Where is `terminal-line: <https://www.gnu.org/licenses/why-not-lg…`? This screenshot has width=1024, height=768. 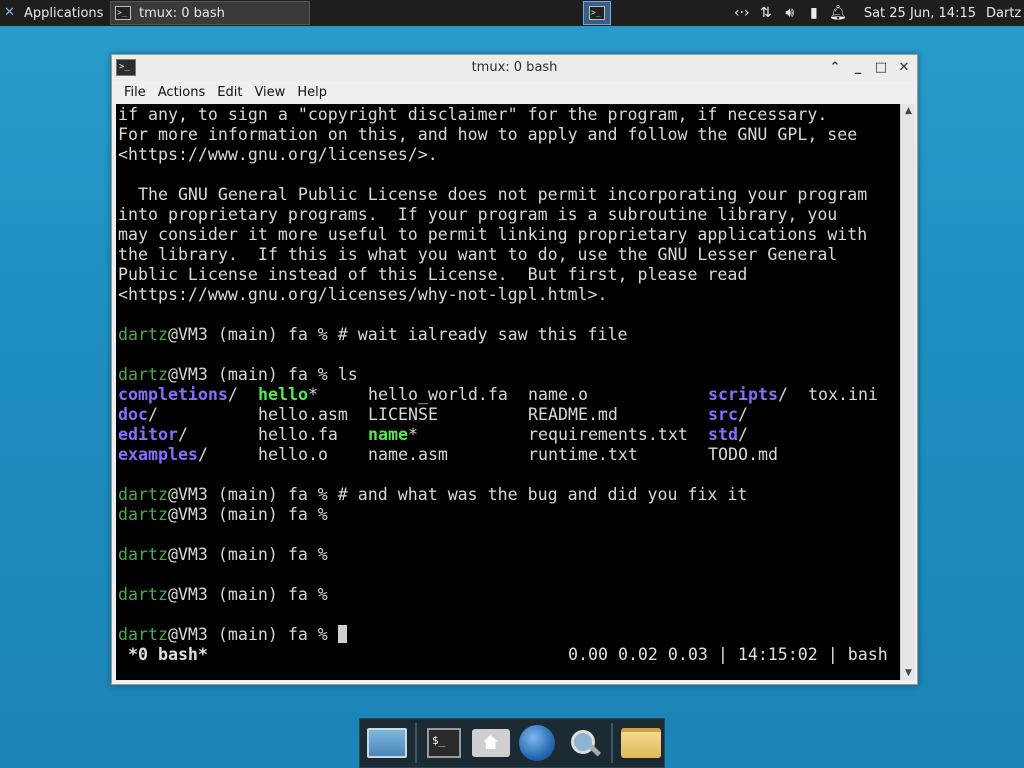 terminal-line: <https://www.gnu.org/licenses/why-not-lg… is located at coordinates (363, 294).